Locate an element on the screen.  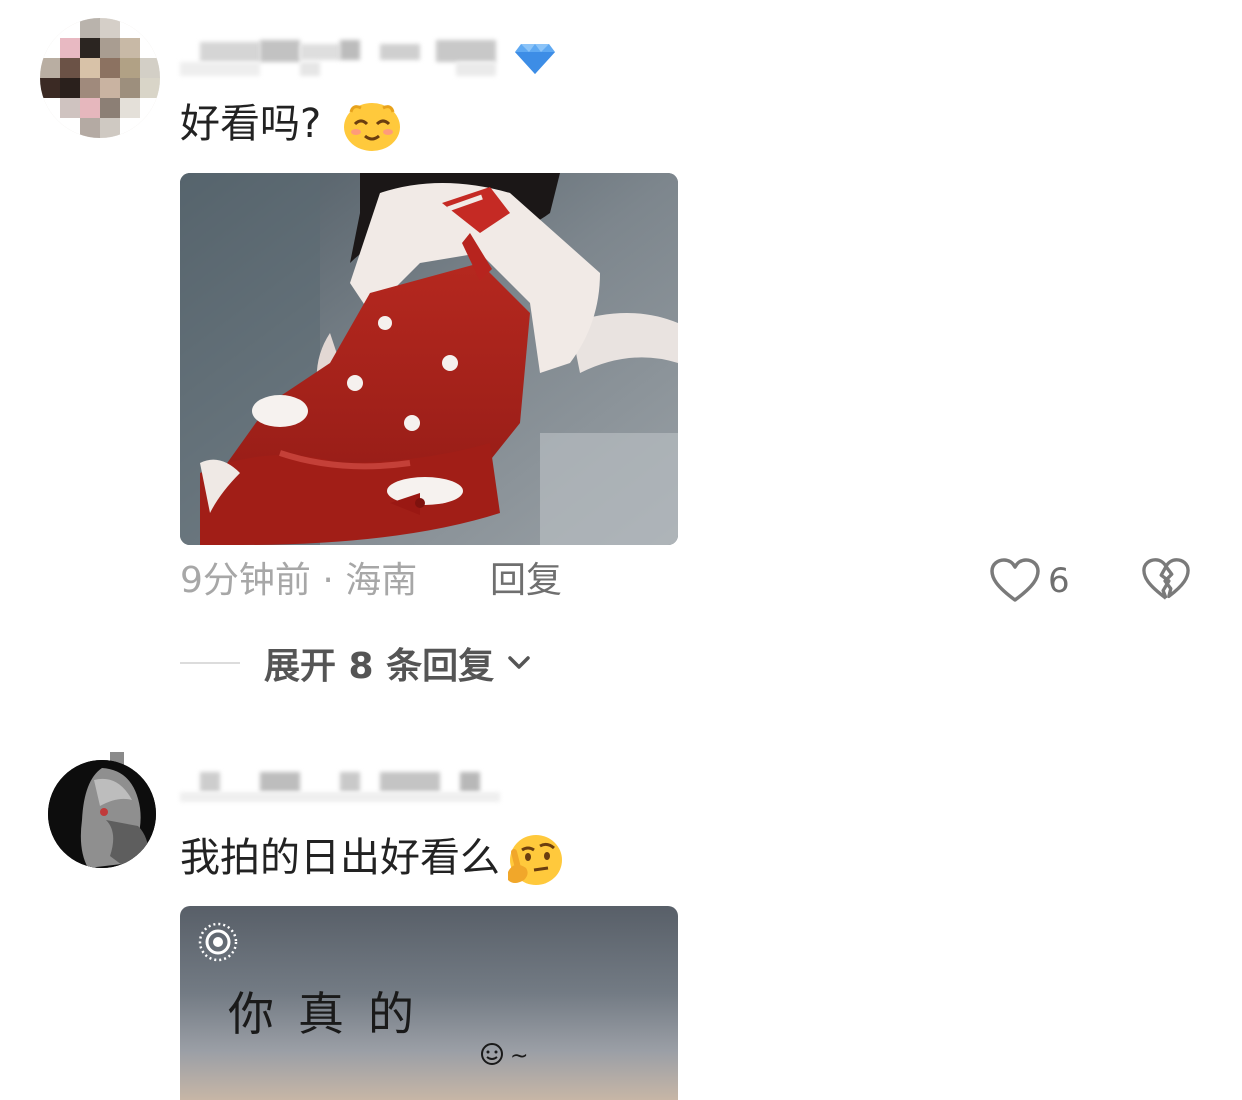
reply-button: 回复 is located at coordinates (526, 581).